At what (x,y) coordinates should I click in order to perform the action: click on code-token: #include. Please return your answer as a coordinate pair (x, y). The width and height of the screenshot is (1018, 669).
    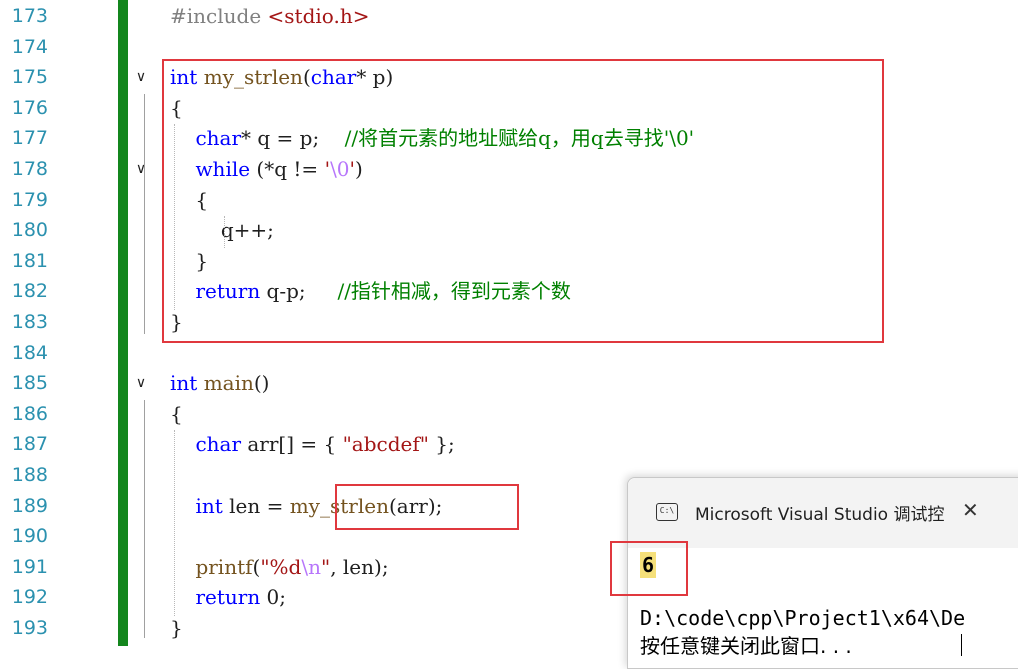
    Looking at the image, I should click on (219, 16).